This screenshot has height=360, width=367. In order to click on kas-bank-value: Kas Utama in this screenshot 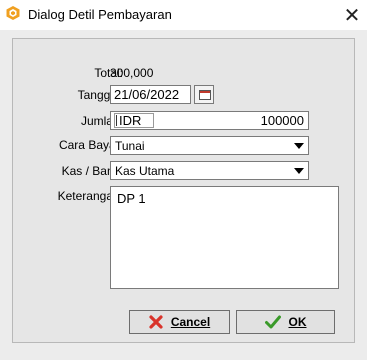, I will do `click(145, 171)`.